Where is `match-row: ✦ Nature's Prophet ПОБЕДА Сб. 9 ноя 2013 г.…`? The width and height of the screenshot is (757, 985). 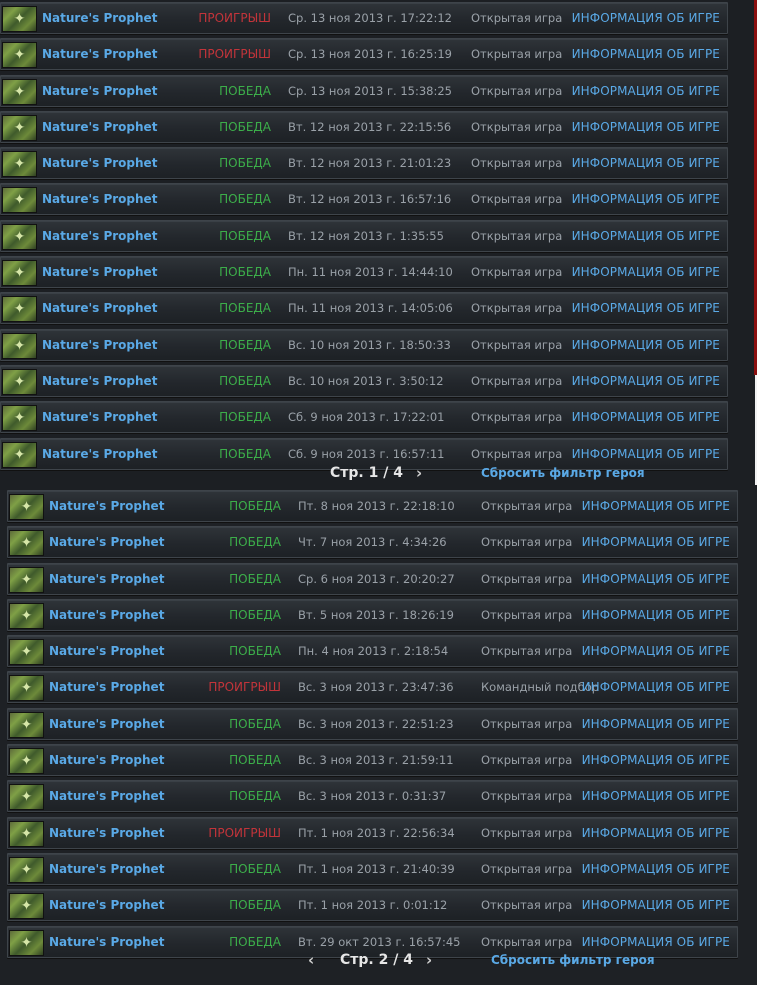 match-row: ✦ Nature's Prophet ПОБЕДА Сб. 9 ноя 2013 г.… is located at coordinates (364, 417).